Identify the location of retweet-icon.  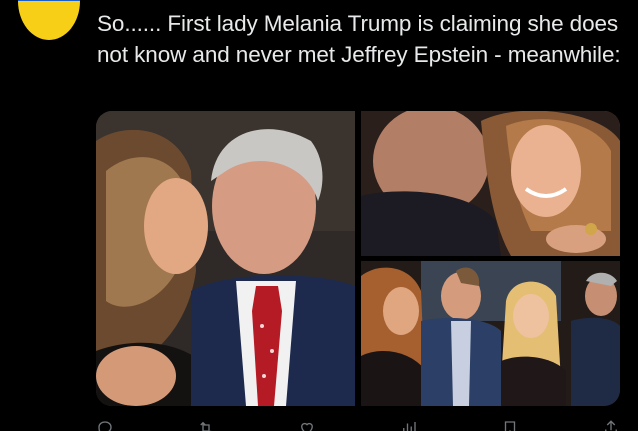
(206, 426).